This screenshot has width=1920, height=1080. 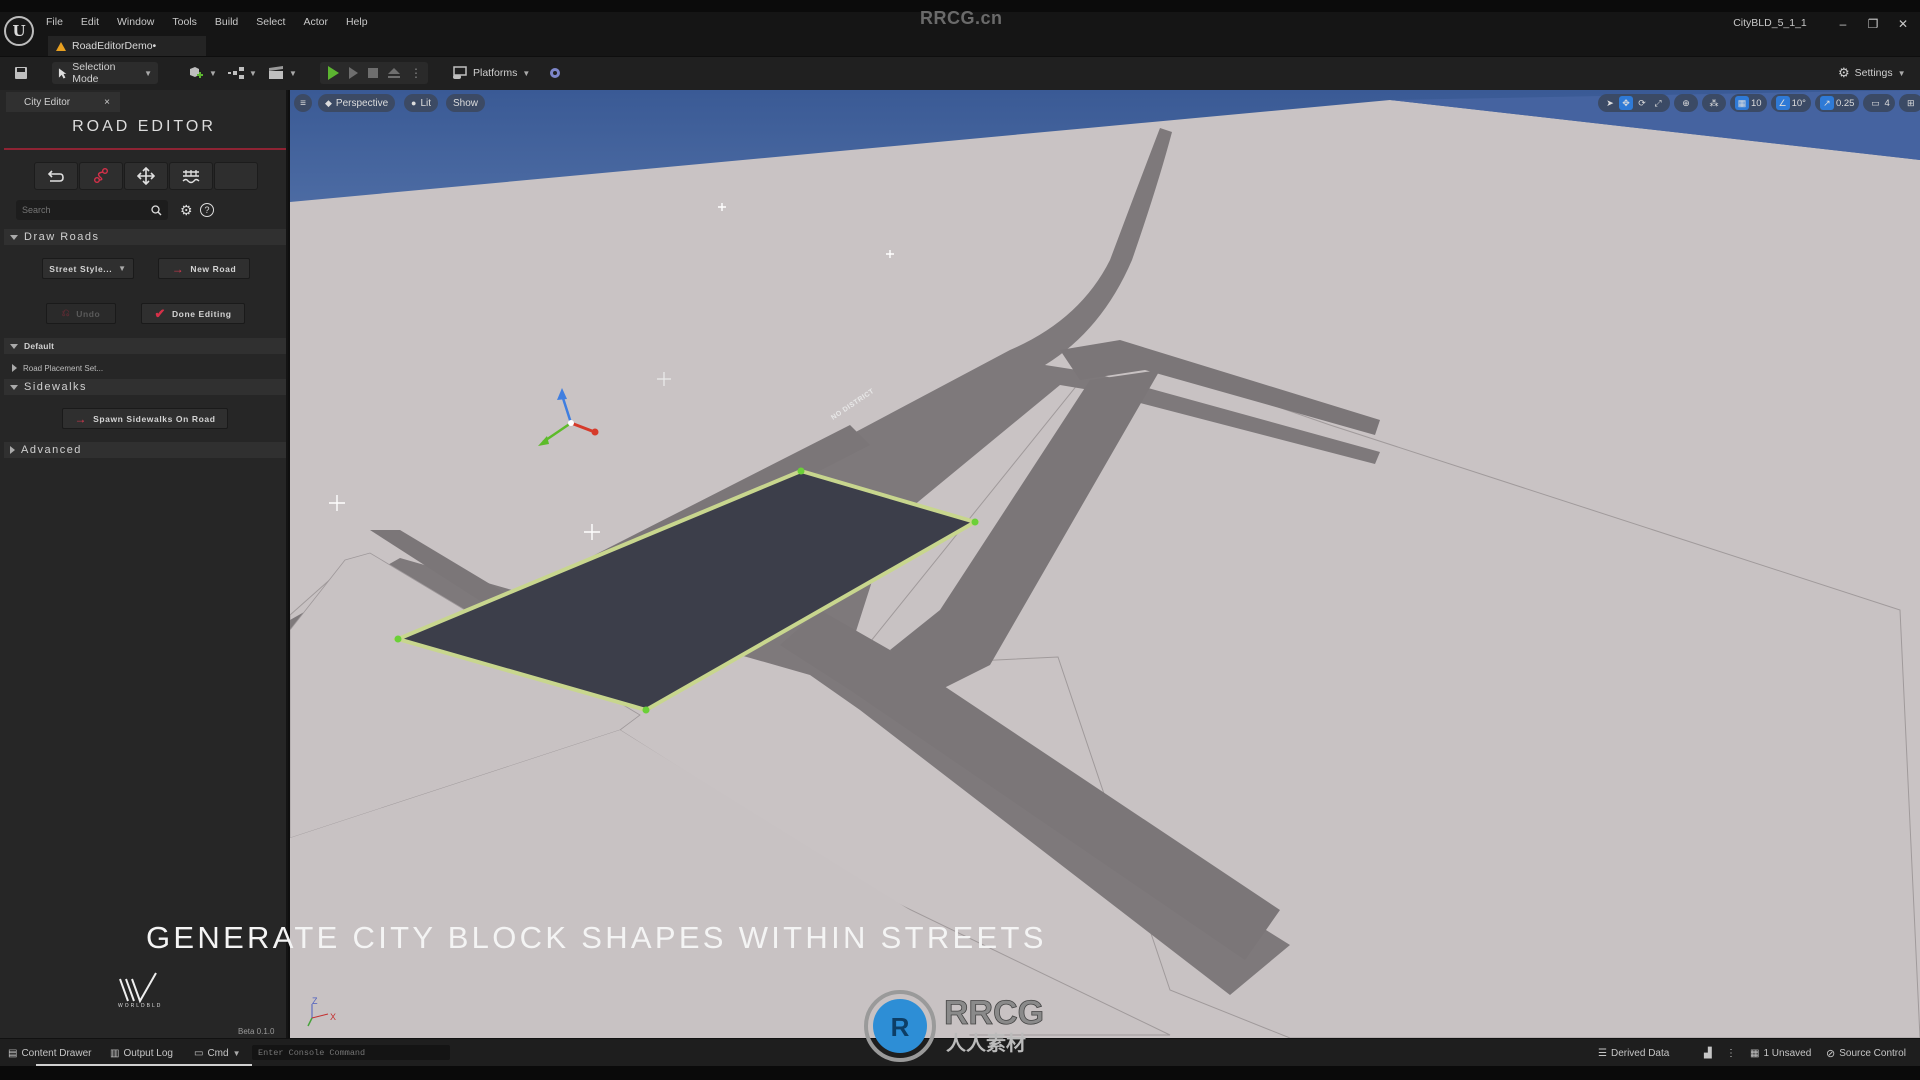 What do you see at coordinates (236, 73) in the screenshot?
I see `blueprint-icon` at bounding box center [236, 73].